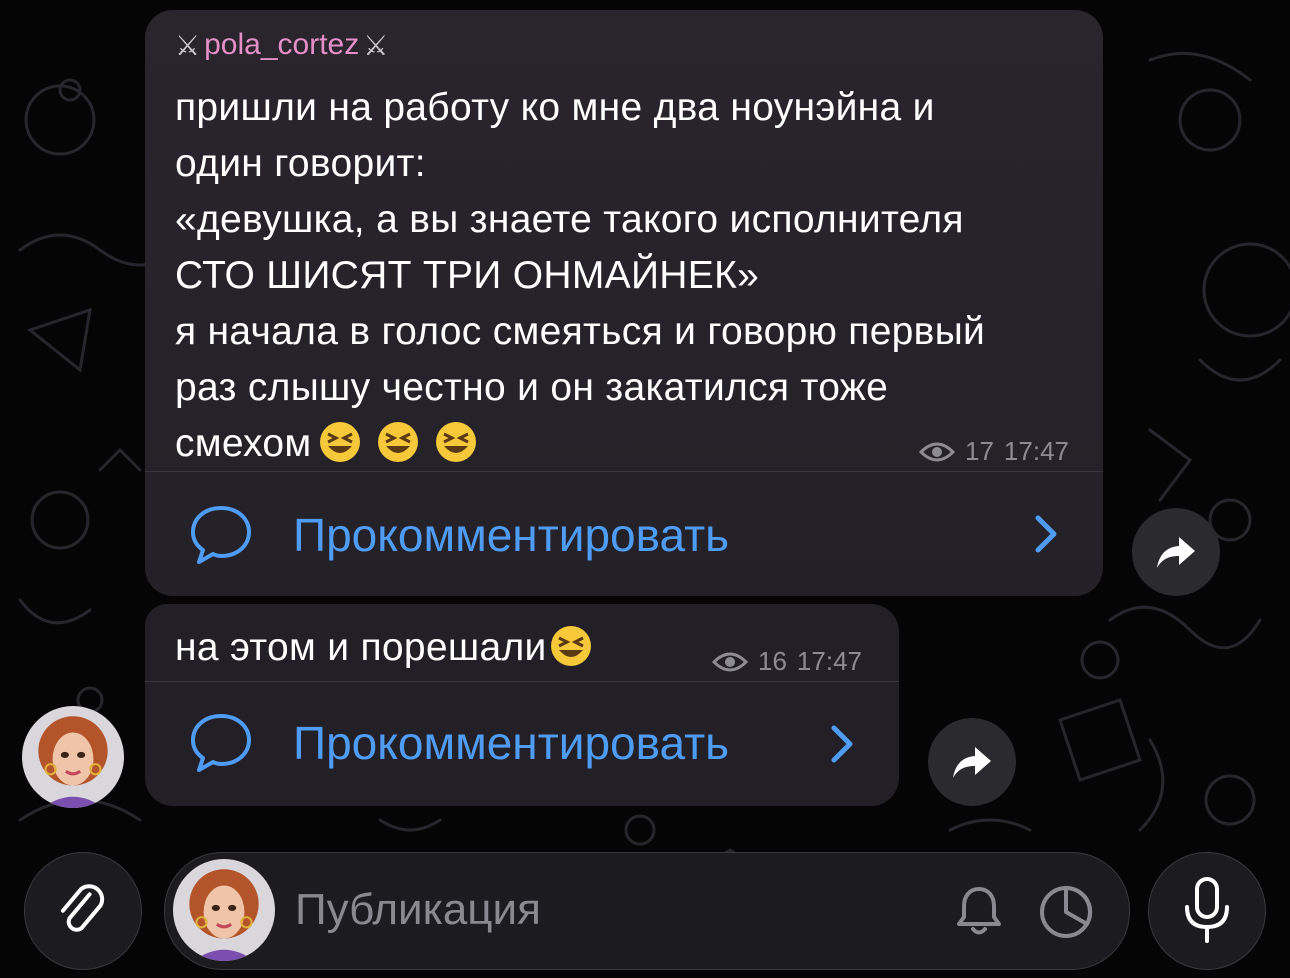 The image size is (1290, 978). What do you see at coordinates (418, 909) in the screenshot?
I see `input-placeholder: Публикация` at bounding box center [418, 909].